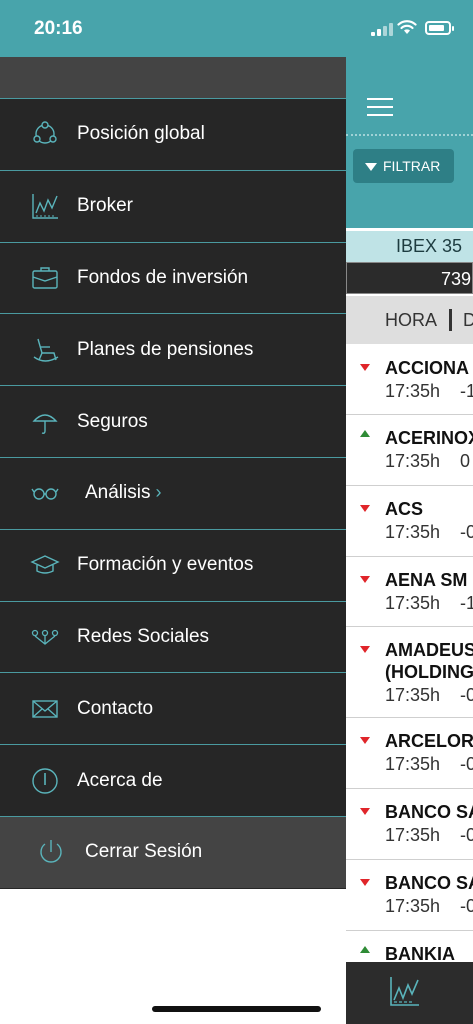 The width and height of the screenshot is (473, 1024). What do you see at coordinates (465, 461) in the screenshot?
I see `stock-change: 0` at bounding box center [465, 461].